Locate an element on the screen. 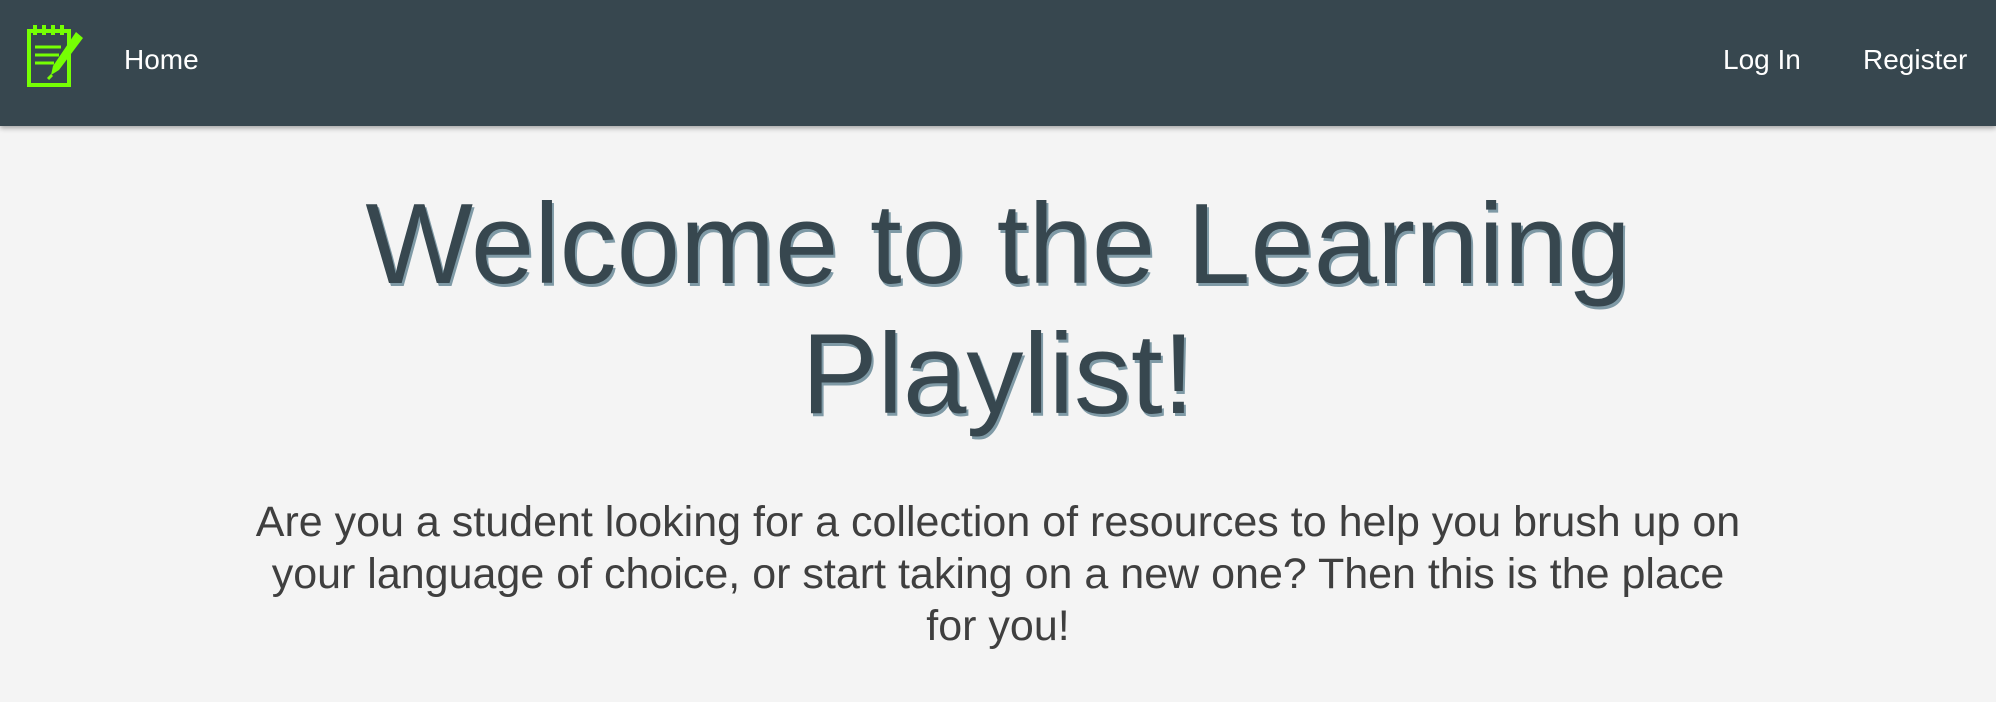 The width and height of the screenshot is (1996, 702). nav-register-link: Register is located at coordinates (1915, 60).